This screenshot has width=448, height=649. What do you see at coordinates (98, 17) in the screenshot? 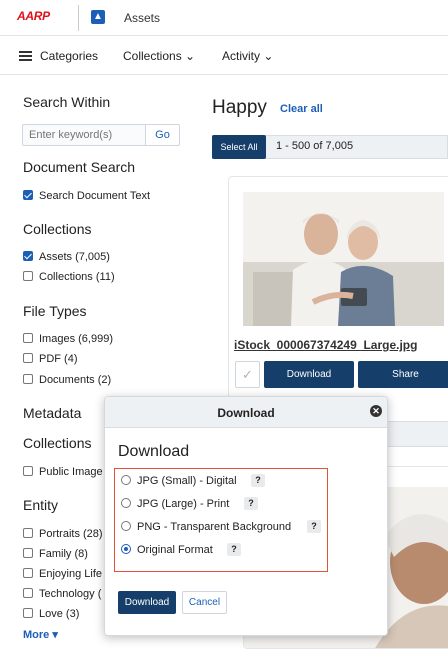
I see `app-logo-icon: ▲` at bounding box center [98, 17].